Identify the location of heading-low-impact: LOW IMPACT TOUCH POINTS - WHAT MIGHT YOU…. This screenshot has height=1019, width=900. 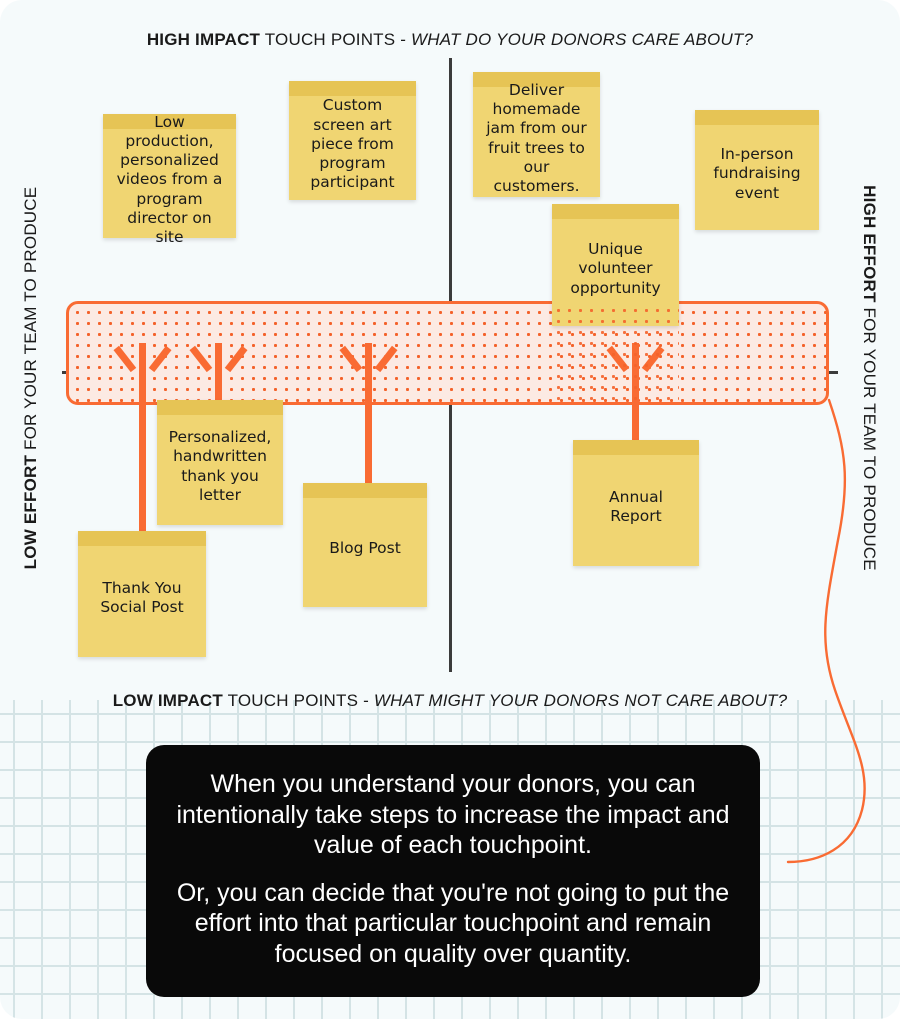
(450, 701).